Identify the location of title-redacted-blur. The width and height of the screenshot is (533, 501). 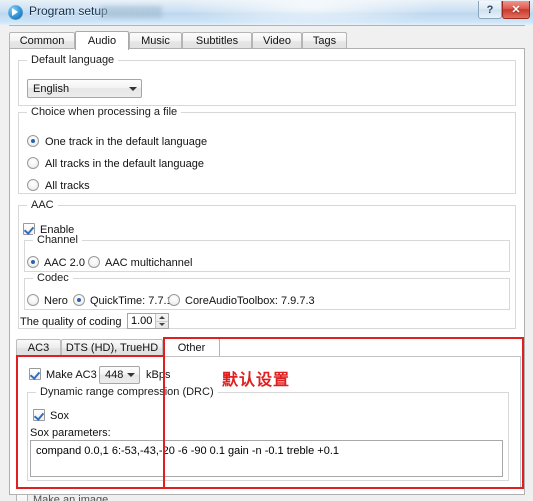
(131, 12).